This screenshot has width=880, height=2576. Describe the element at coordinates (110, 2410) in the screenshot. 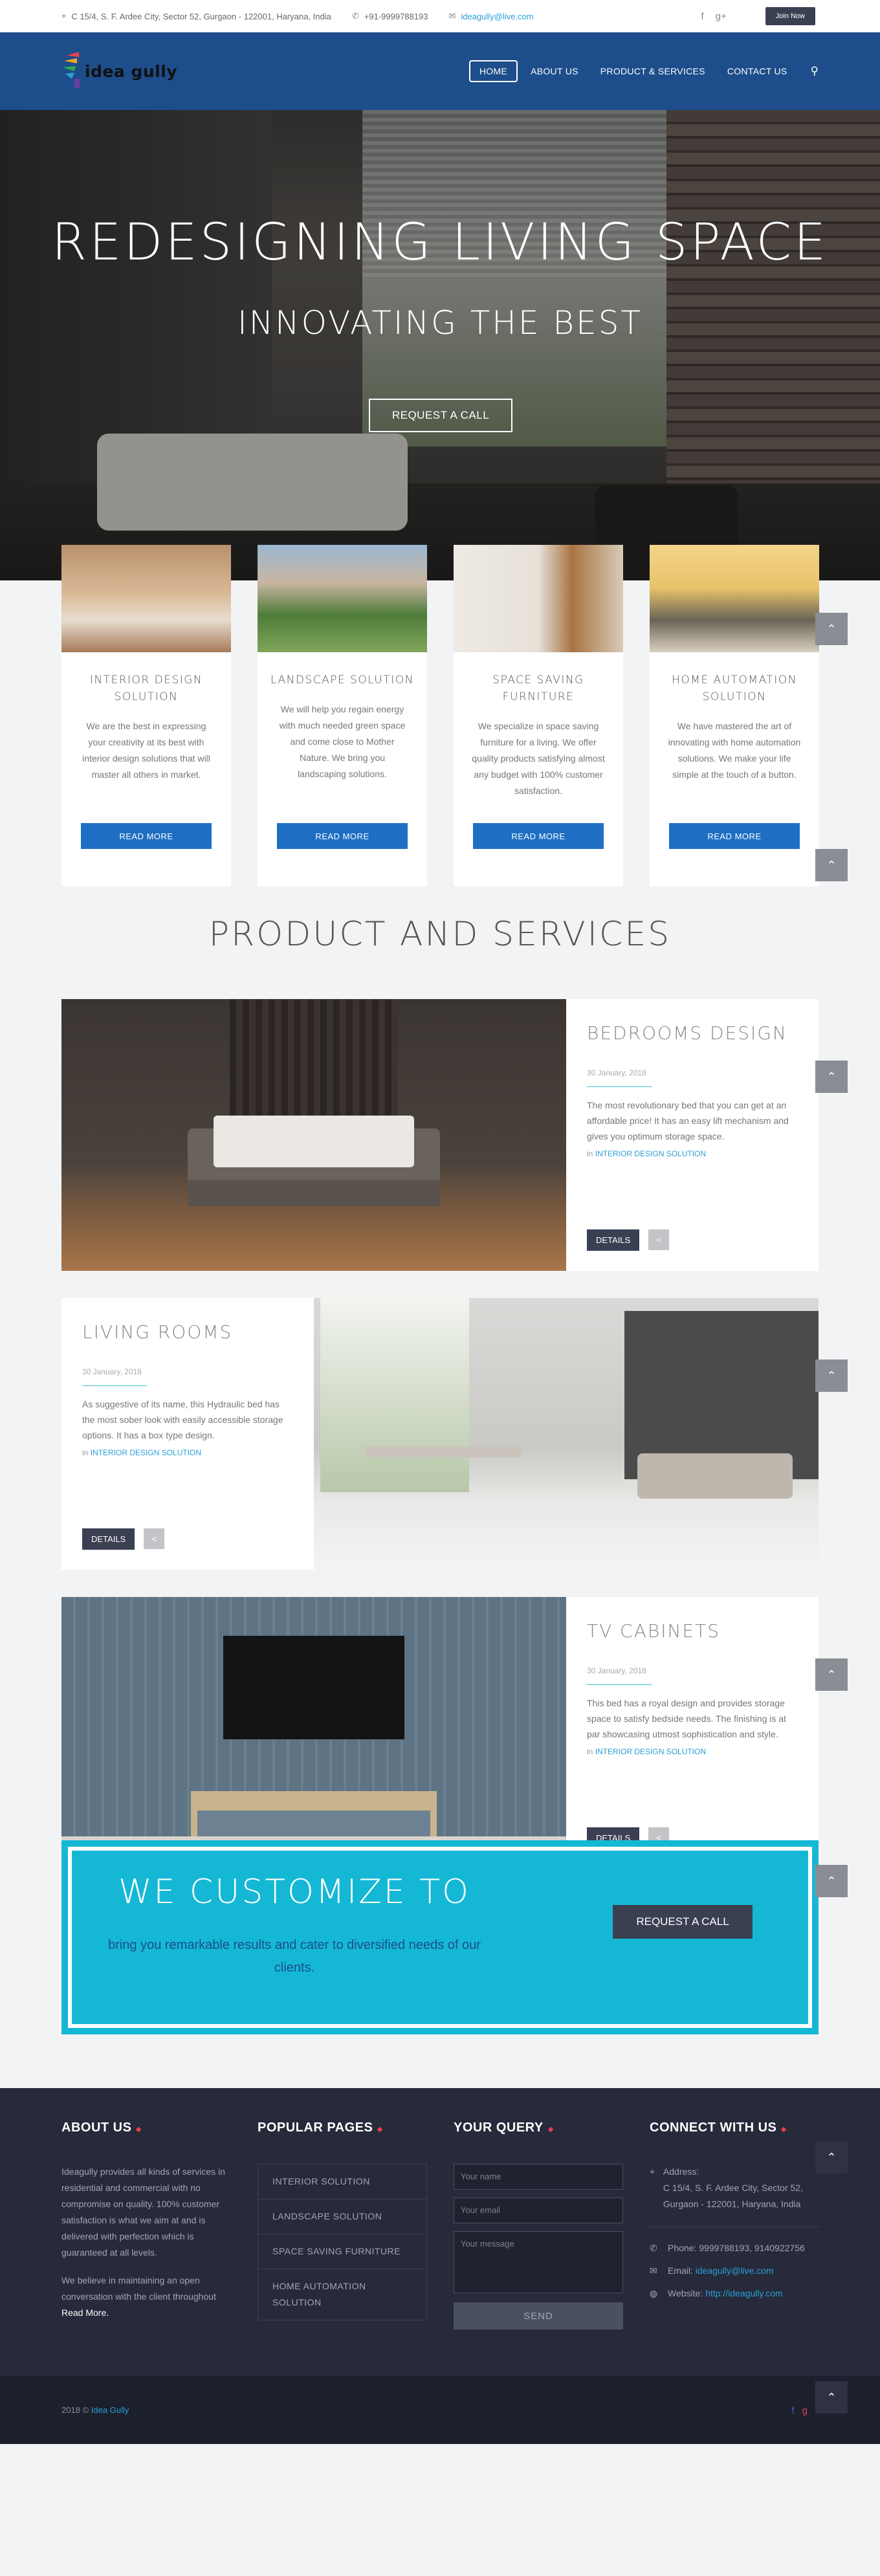

I see `copyright-name: Idea Gully` at that location.